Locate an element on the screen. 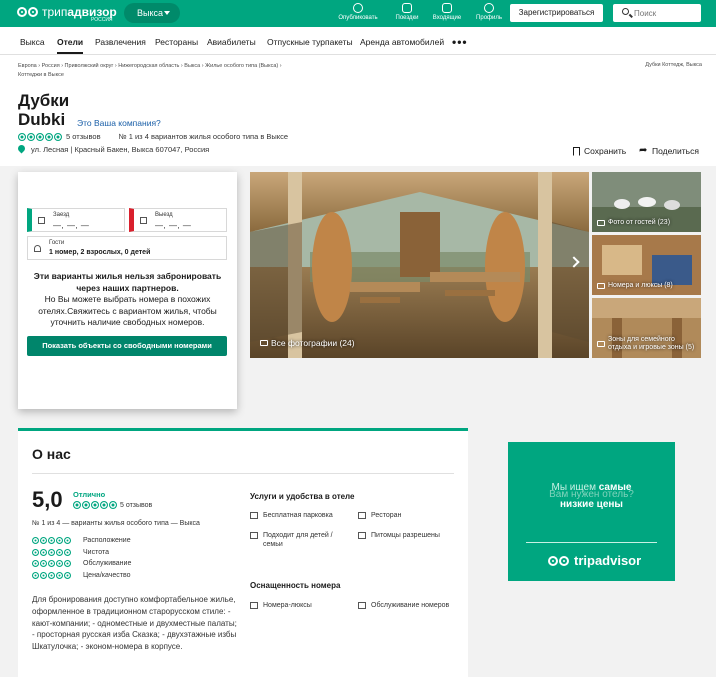 This screenshot has height=677, width=716. checkin-field: Заезд —, —, — is located at coordinates (76, 220).